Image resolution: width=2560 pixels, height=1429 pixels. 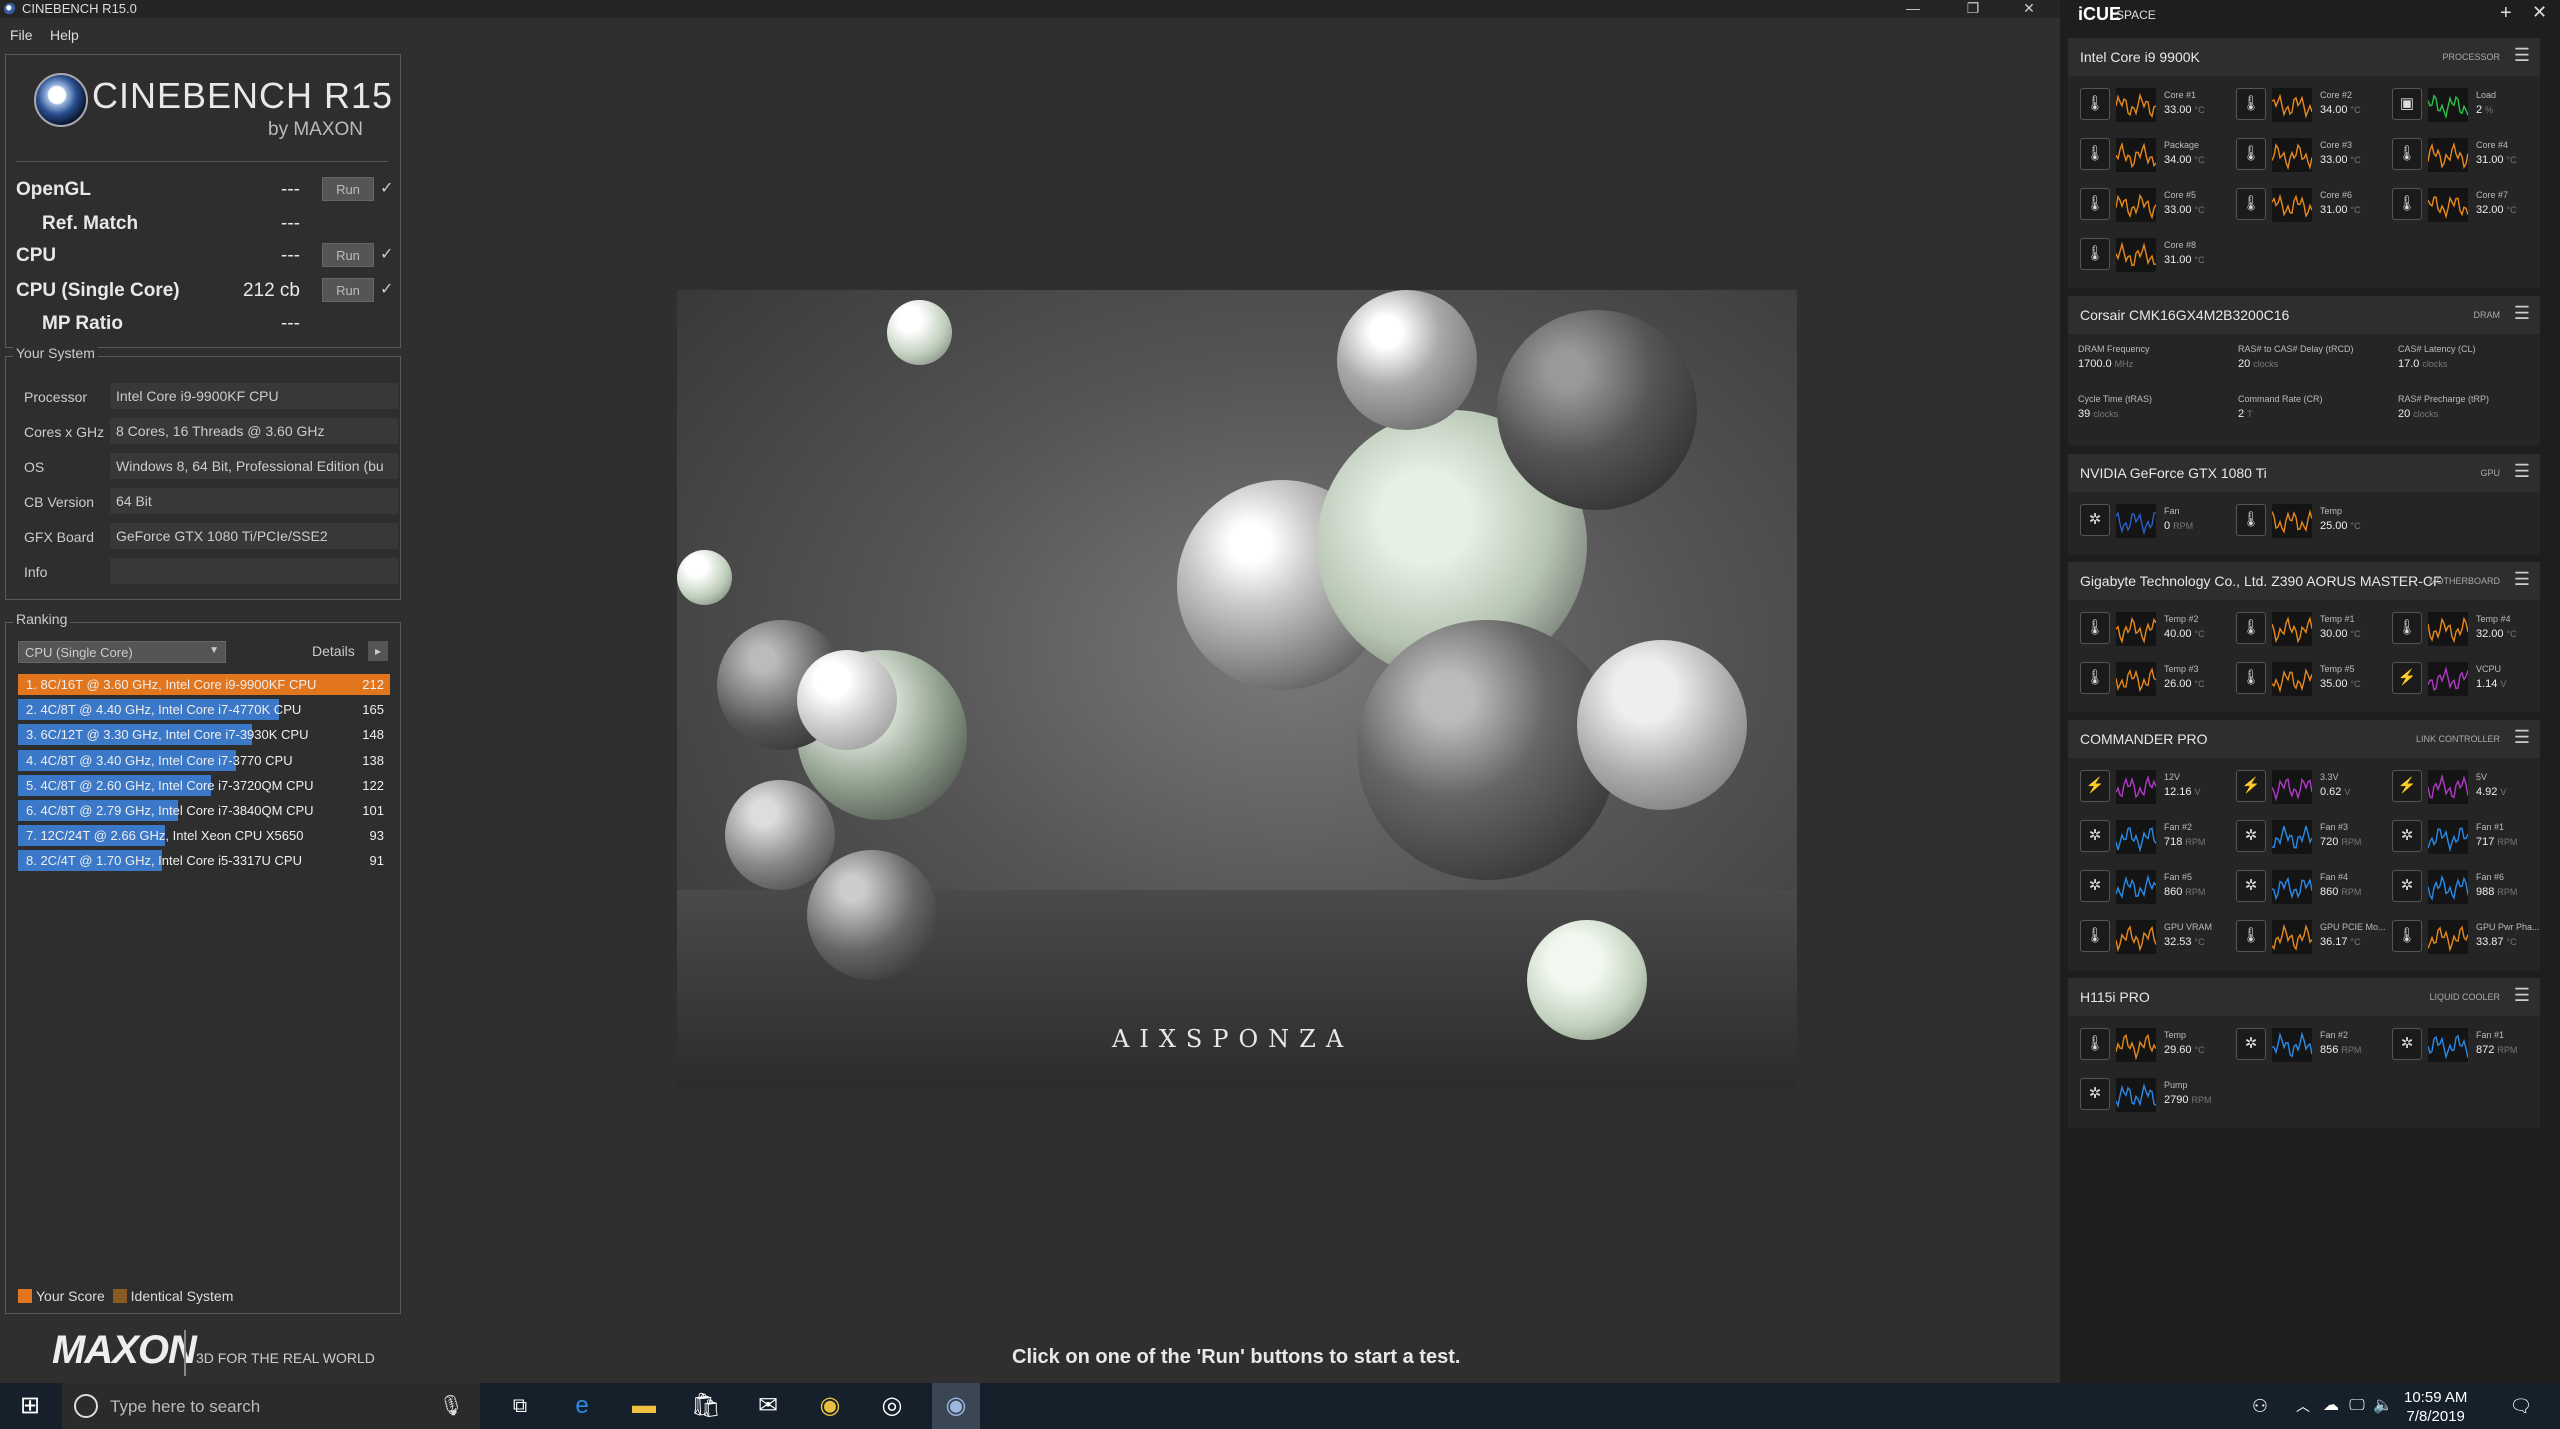 What do you see at coordinates (2506, 13) in the screenshot?
I see `add-widget-button: +` at bounding box center [2506, 13].